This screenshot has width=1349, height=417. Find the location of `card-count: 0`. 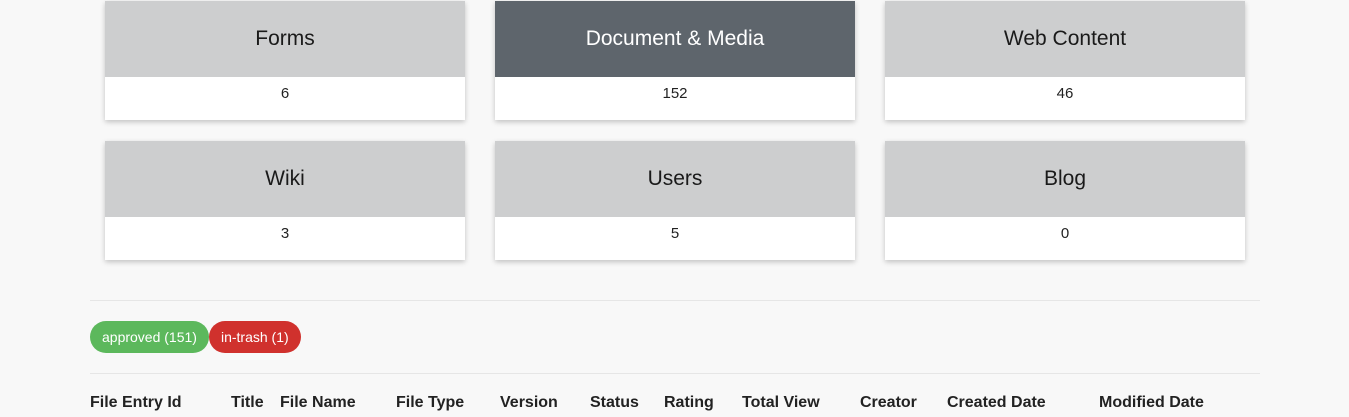

card-count: 0 is located at coordinates (1065, 233).